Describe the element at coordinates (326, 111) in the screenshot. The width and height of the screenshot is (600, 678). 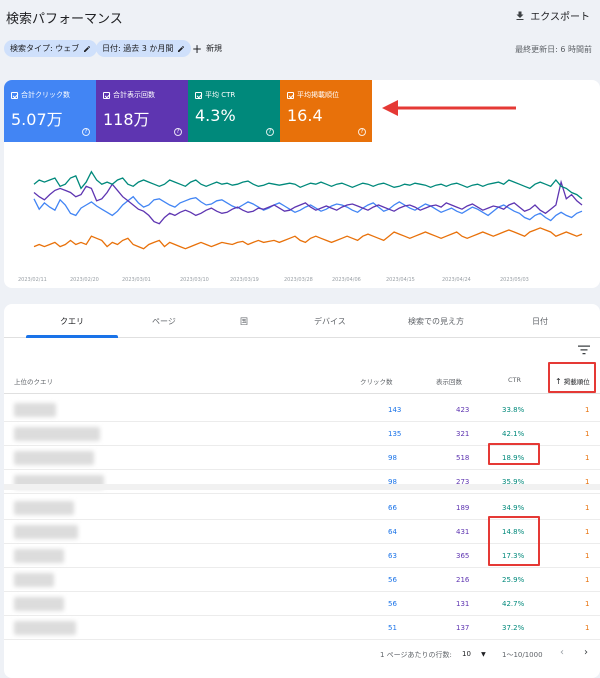
I see `metric-average-position: 平均掲載順位 16.4 ?` at that location.